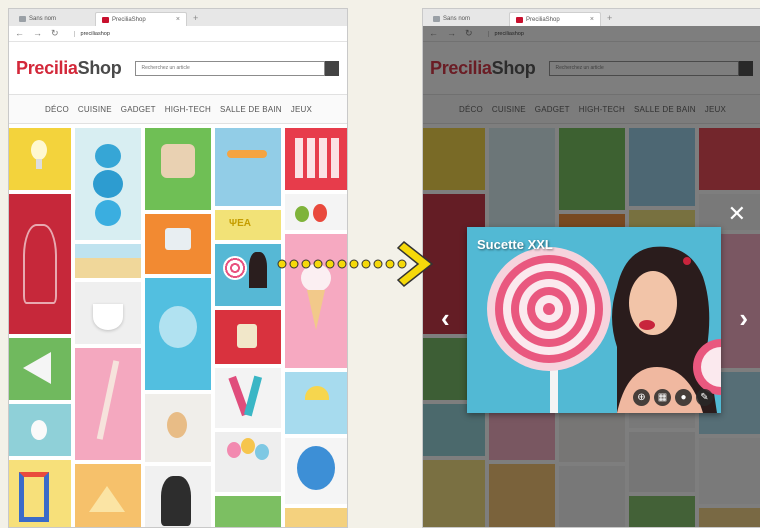 The height and width of the screenshot is (528, 760). What do you see at coordinates (248, 398) in the screenshot?
I see `product-tile-feathers` at bounding box center [248, 398].